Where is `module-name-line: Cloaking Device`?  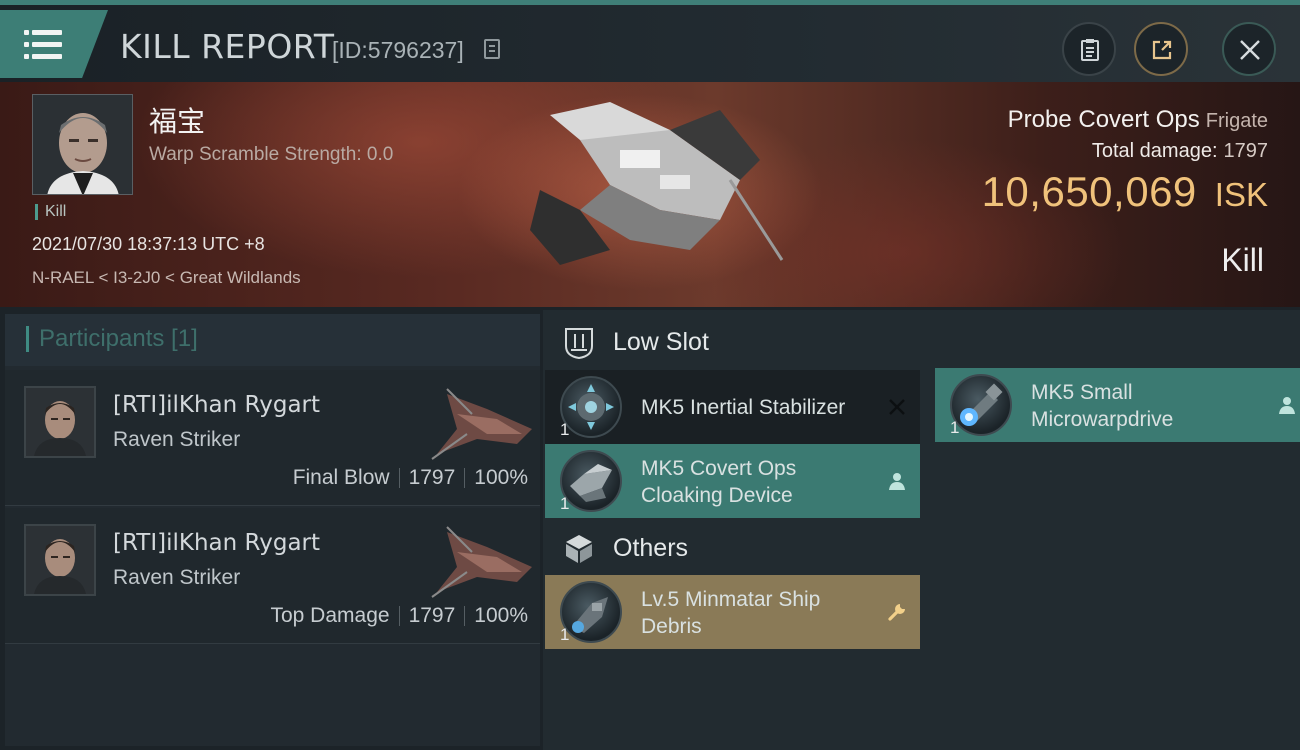
module-name-line: Cloaking Device is located at coordinates (717, 495).